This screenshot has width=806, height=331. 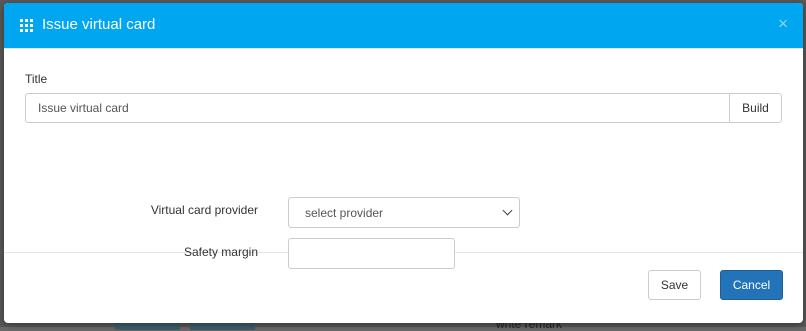 I want to click on provider-select: select provider, so click(x=404, y=212).